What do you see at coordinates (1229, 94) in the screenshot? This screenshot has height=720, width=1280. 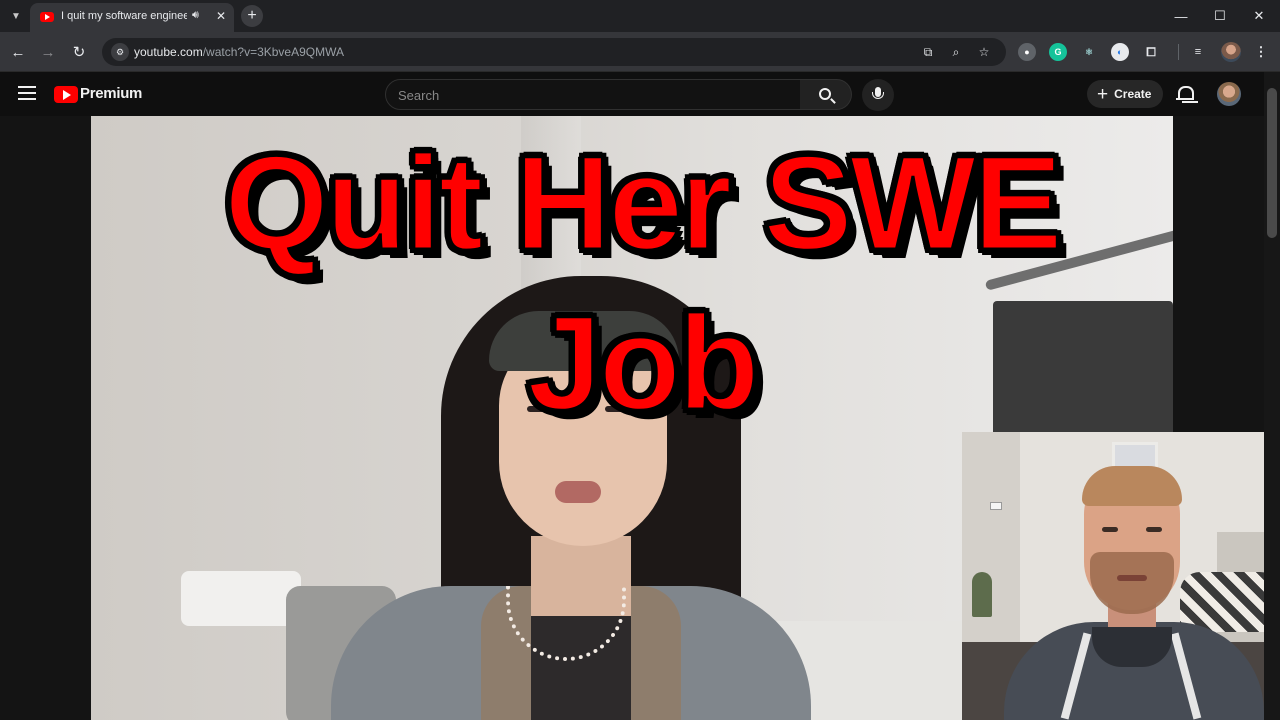 I see `account-avatar` at bounding box center [1229, 94].